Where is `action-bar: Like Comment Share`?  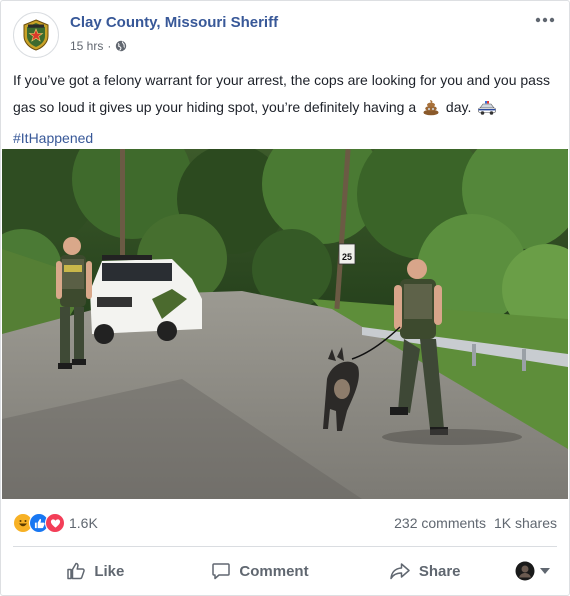
action-bar: Like Comment Share is located at coordinates (285, 571).